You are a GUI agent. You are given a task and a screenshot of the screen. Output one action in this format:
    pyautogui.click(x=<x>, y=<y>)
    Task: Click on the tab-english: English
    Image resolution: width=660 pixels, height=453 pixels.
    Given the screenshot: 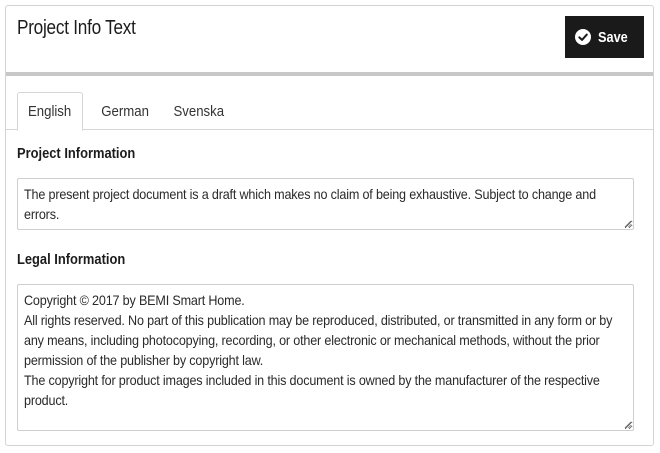 What is the action you would take?
    pyautogui.click(x=50, y=111)
    